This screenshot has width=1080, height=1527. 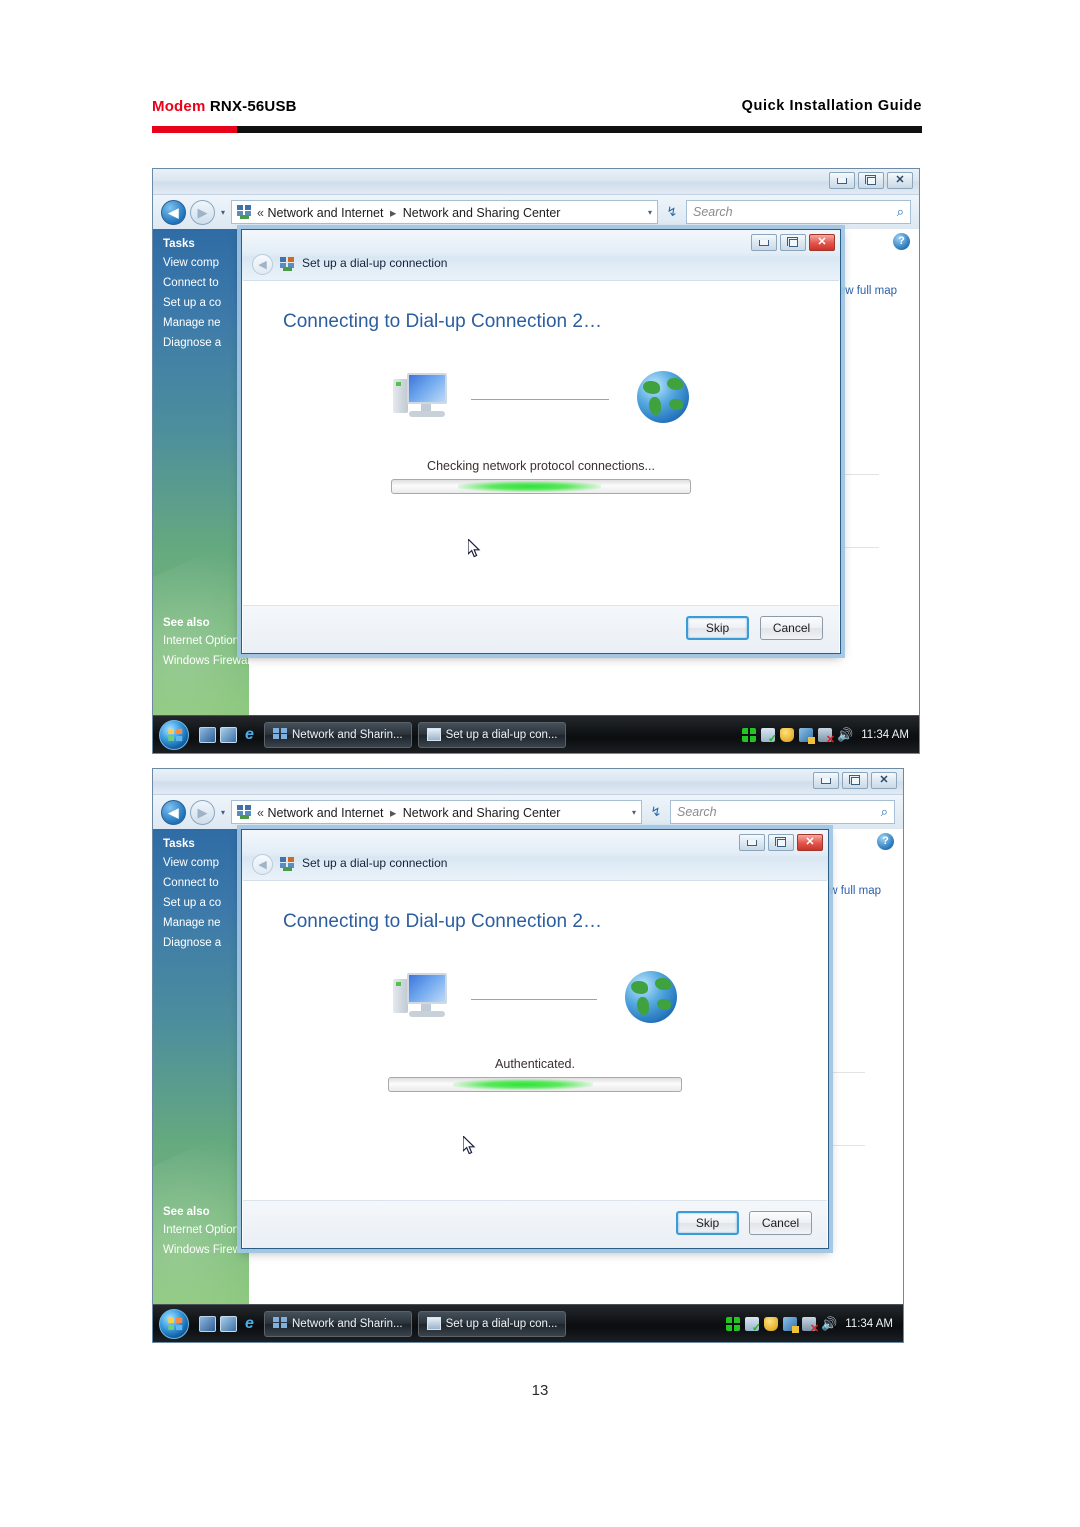 I want to click on window-titlebar: ✕, so click(x=536, y=182).